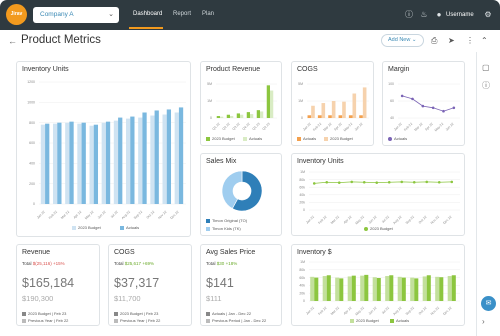  Describe the element at coordinates (484, 40) in the screenshot. I see `chevron-up-icon: ⌃` at that location.